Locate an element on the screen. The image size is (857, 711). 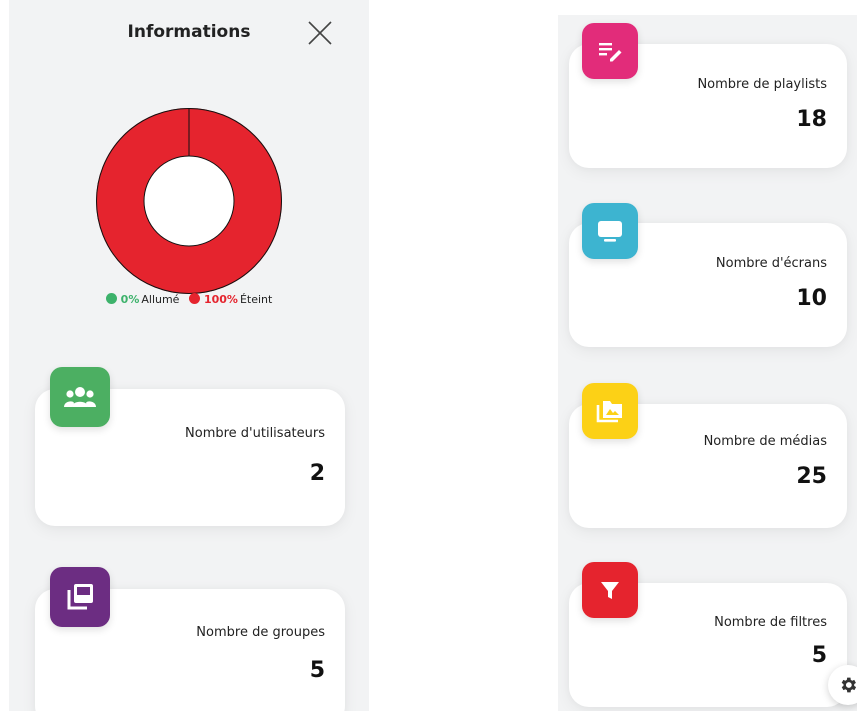
legend-percent-off: 100% is located at coordinates (220, 299).